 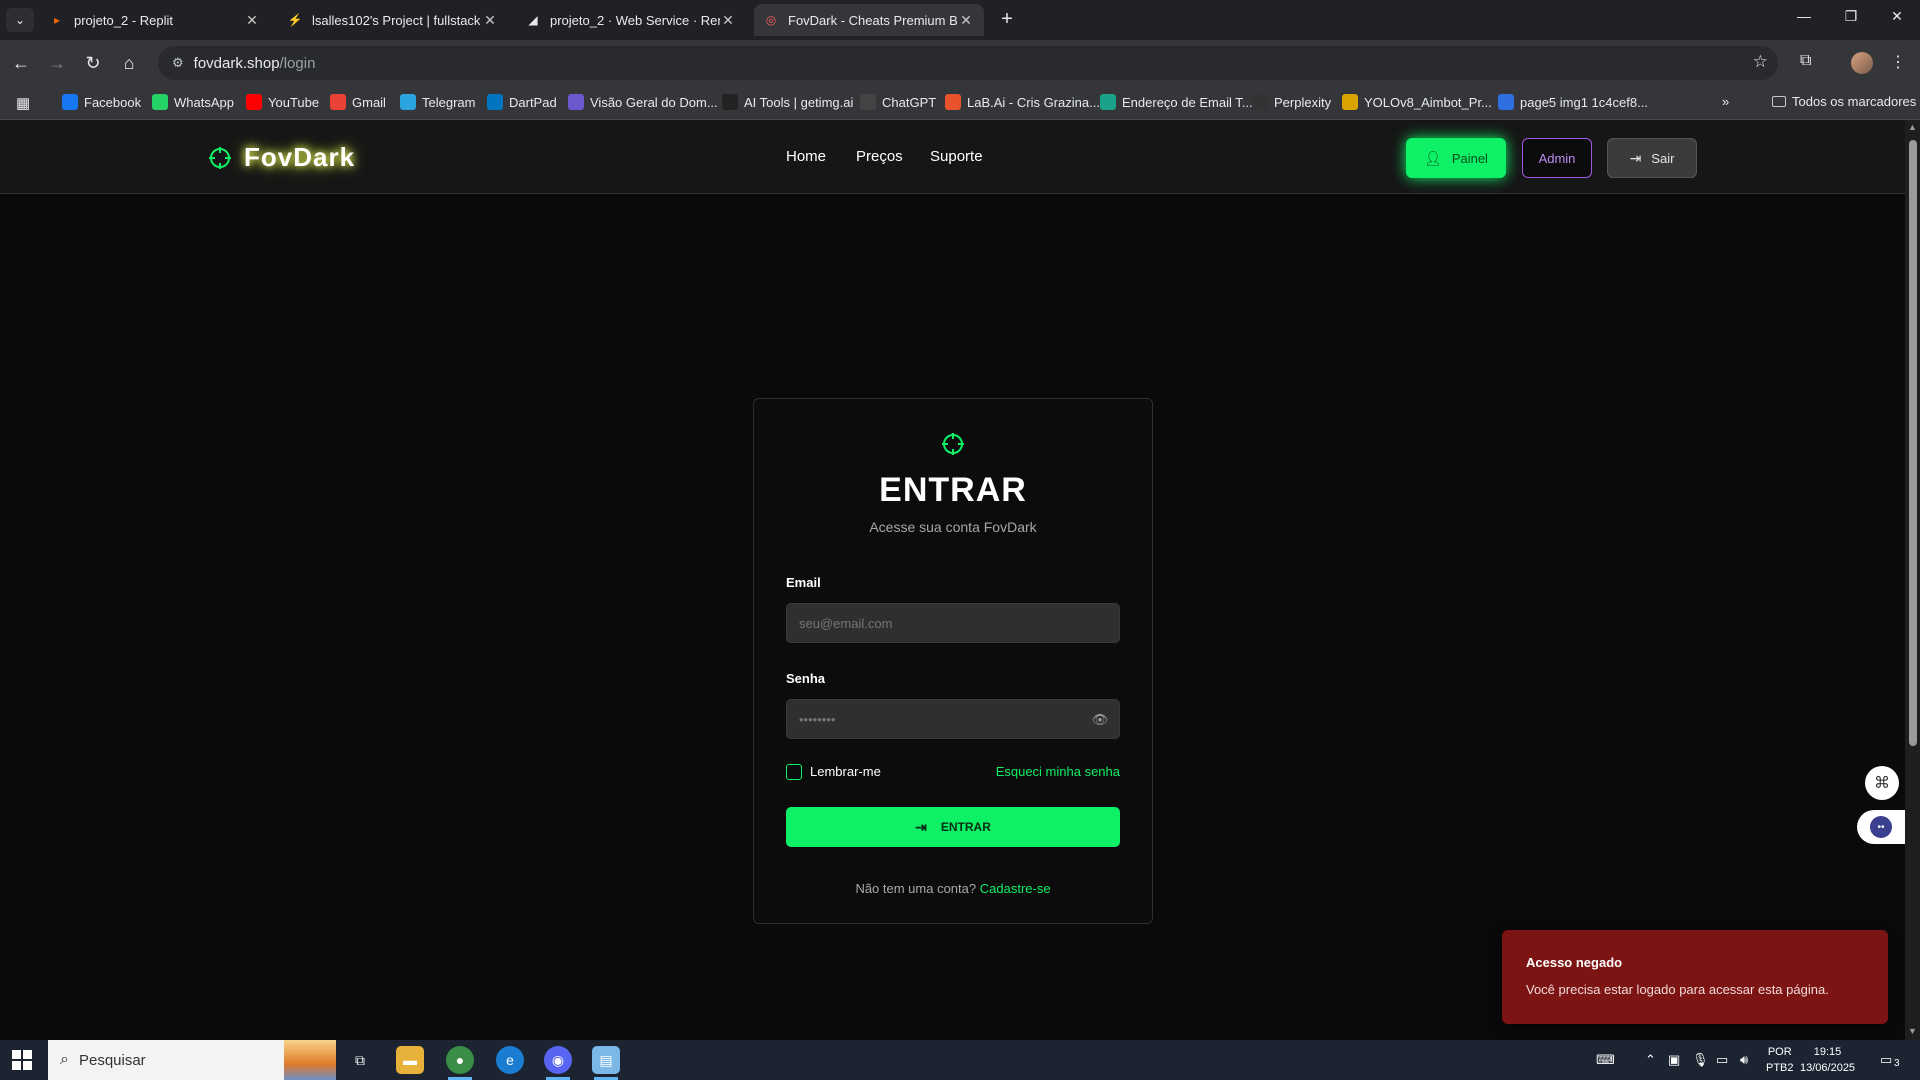 I want to click on bookmark-item: Gmail, so click(x=358, y=102).